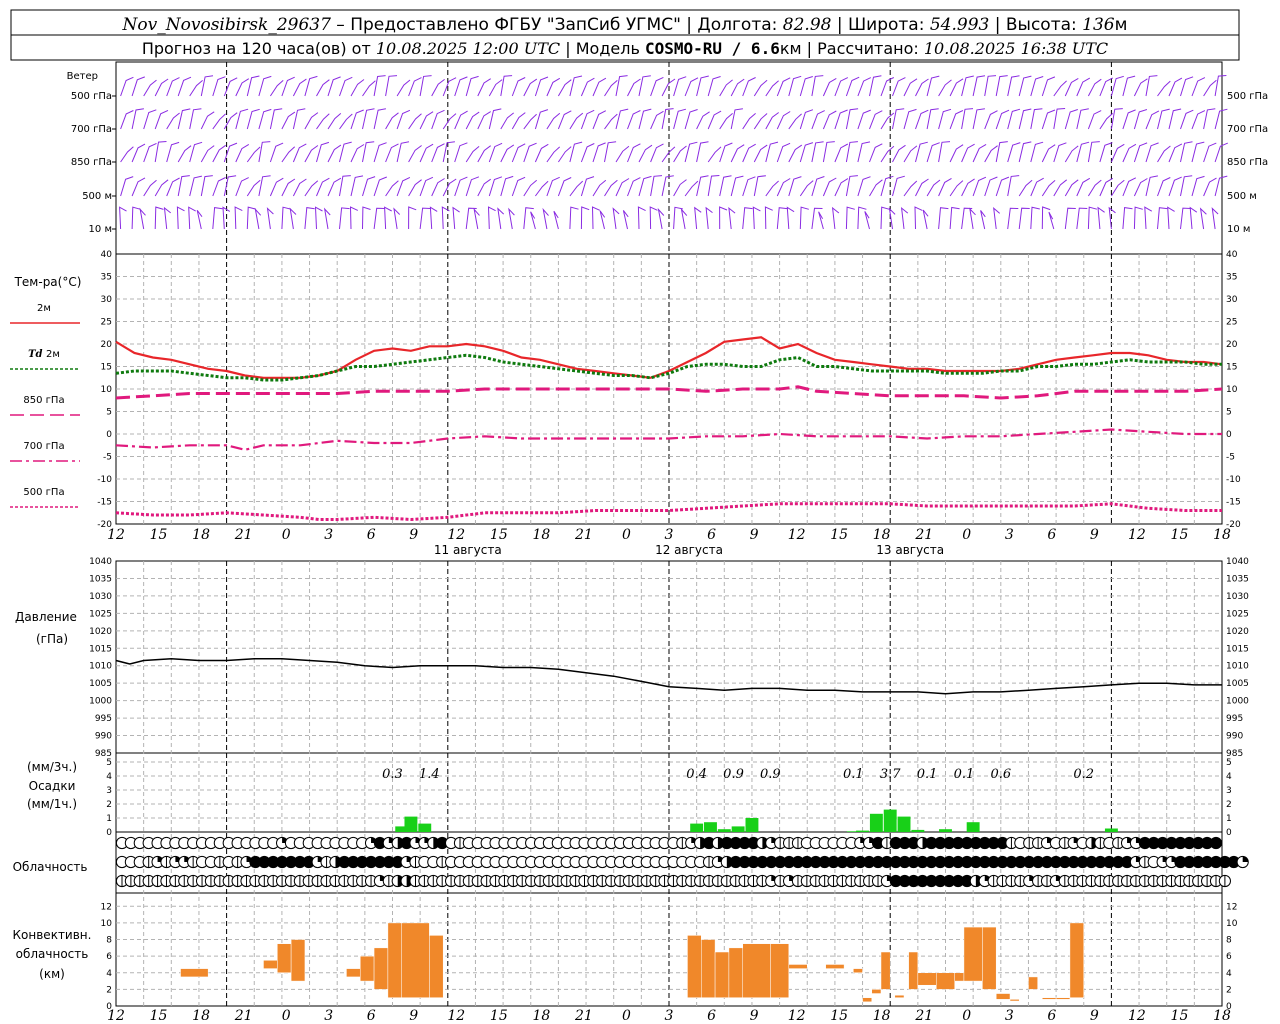 Image resolution: width=1280 pixels, height=1024 pixels. I want to click on calc-time: 10.08.2025 16:38 UTC, so click(1016, 48).